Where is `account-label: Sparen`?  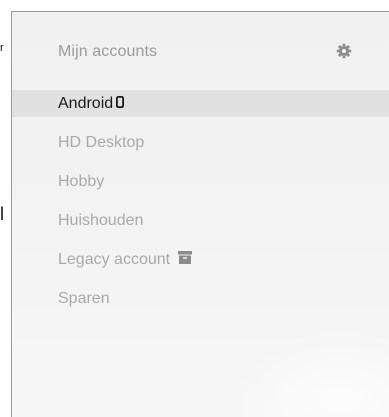 account-label: Sparen is located at coordinates (84, 298).